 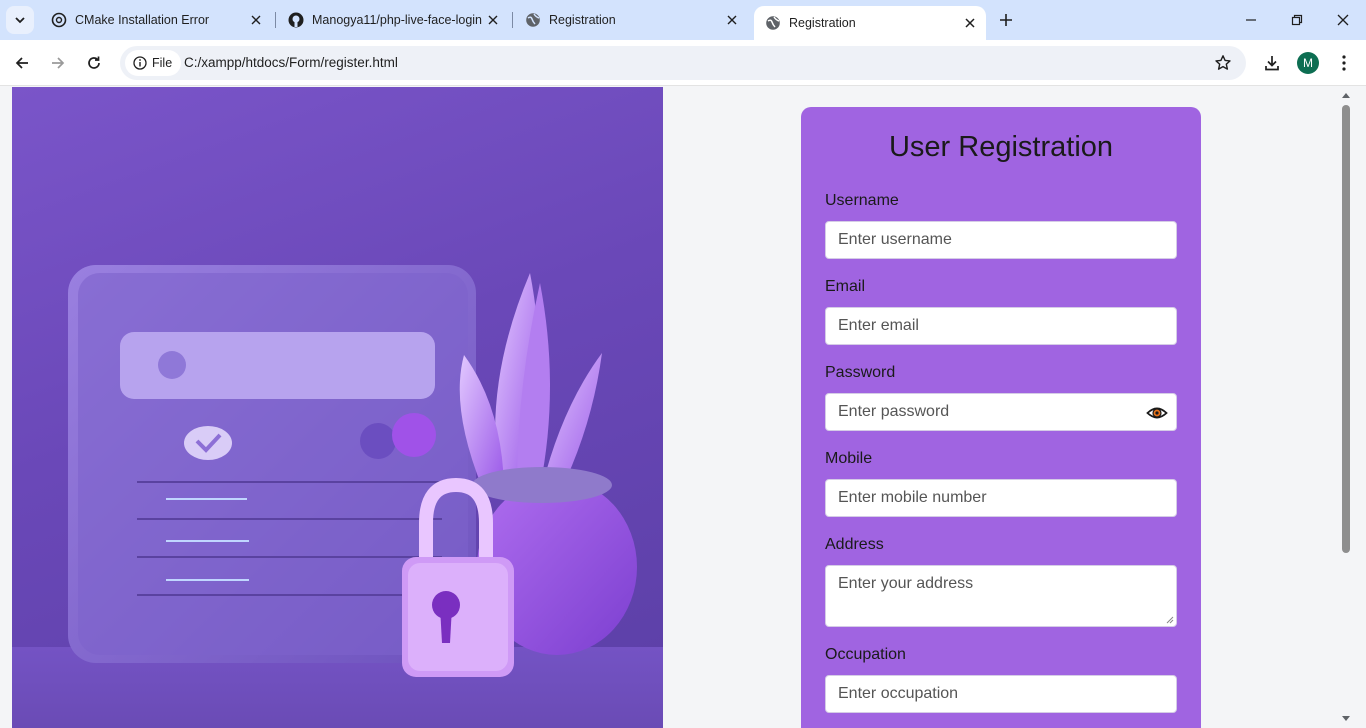 I want to click on occupation-label: Occupation, so click(x=865, y=654).